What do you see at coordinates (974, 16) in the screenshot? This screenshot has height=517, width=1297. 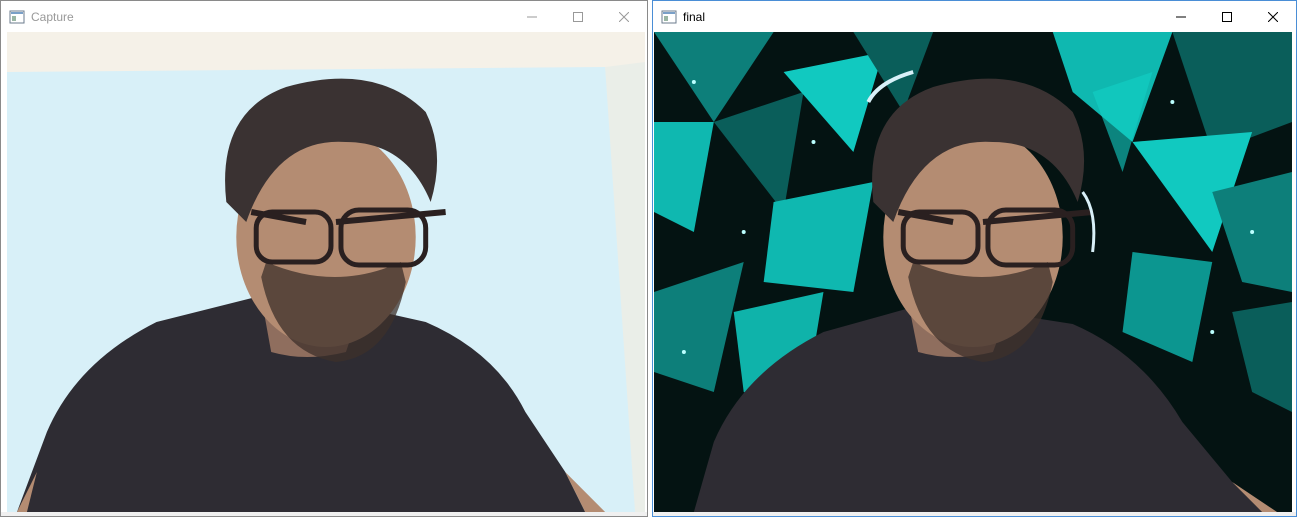 I see `final-titlebar: final` at bounding box center [974, 16].